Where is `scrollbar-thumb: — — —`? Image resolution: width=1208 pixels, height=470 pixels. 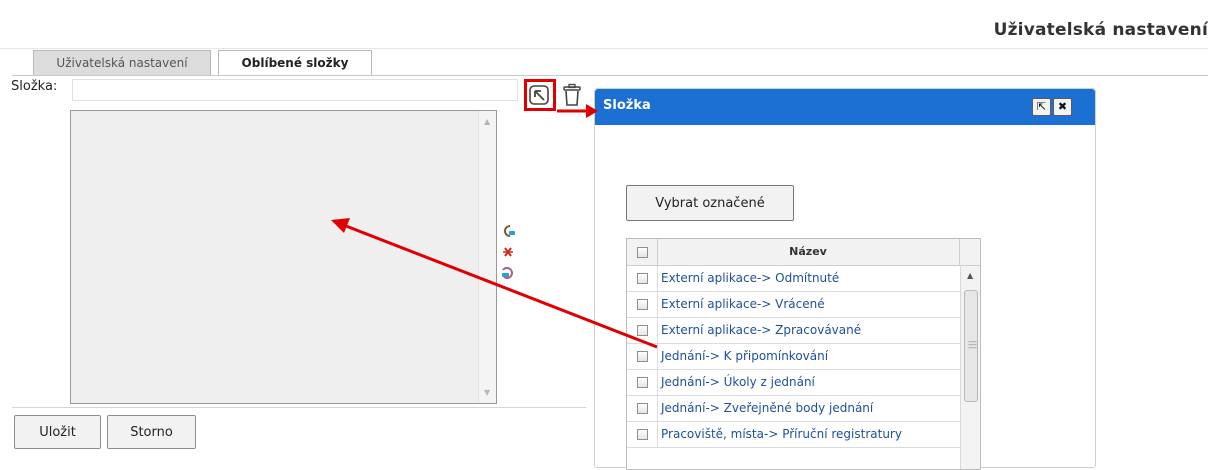
scrollbar-thumb: — — — is located at coordinates (971, 346).